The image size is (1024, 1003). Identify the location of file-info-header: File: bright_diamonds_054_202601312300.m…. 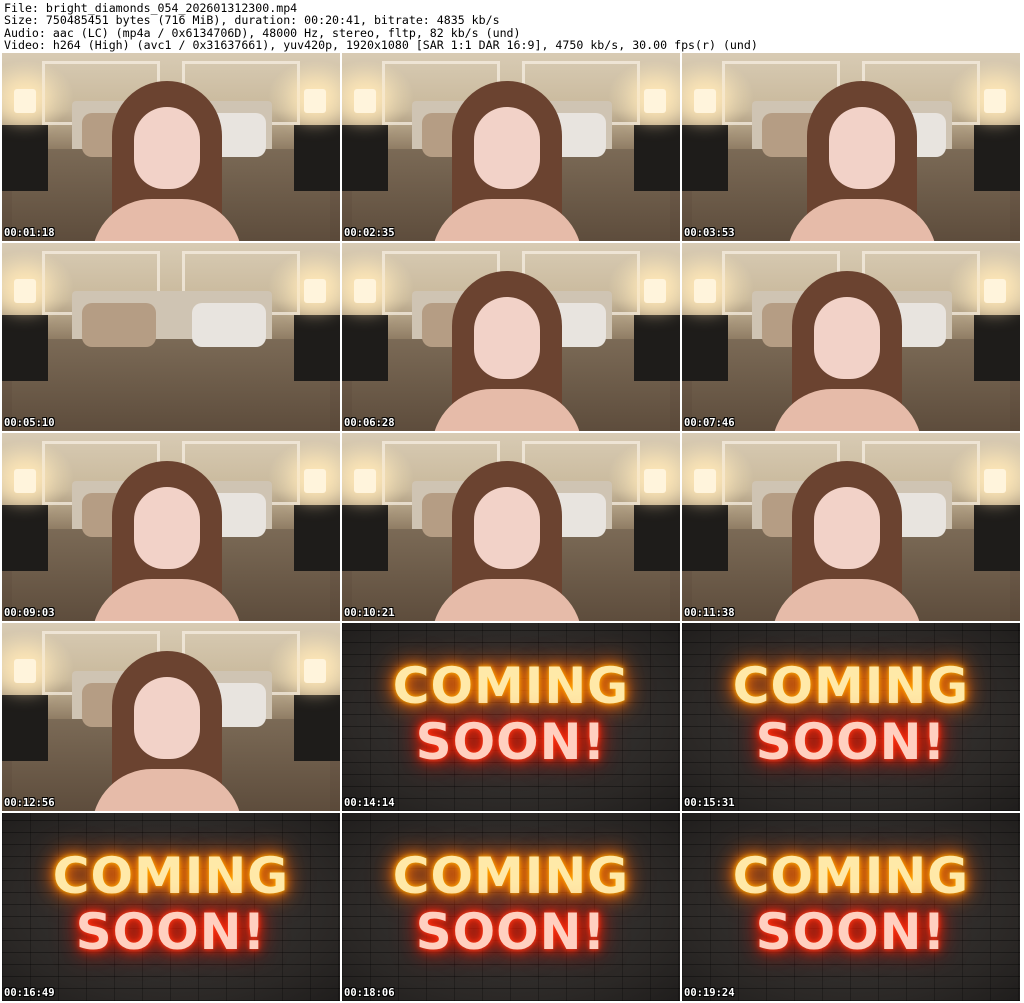
(512, 26).